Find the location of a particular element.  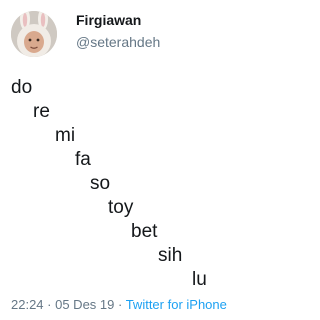

tweet-line: lu is located at coordinates (199, 279).